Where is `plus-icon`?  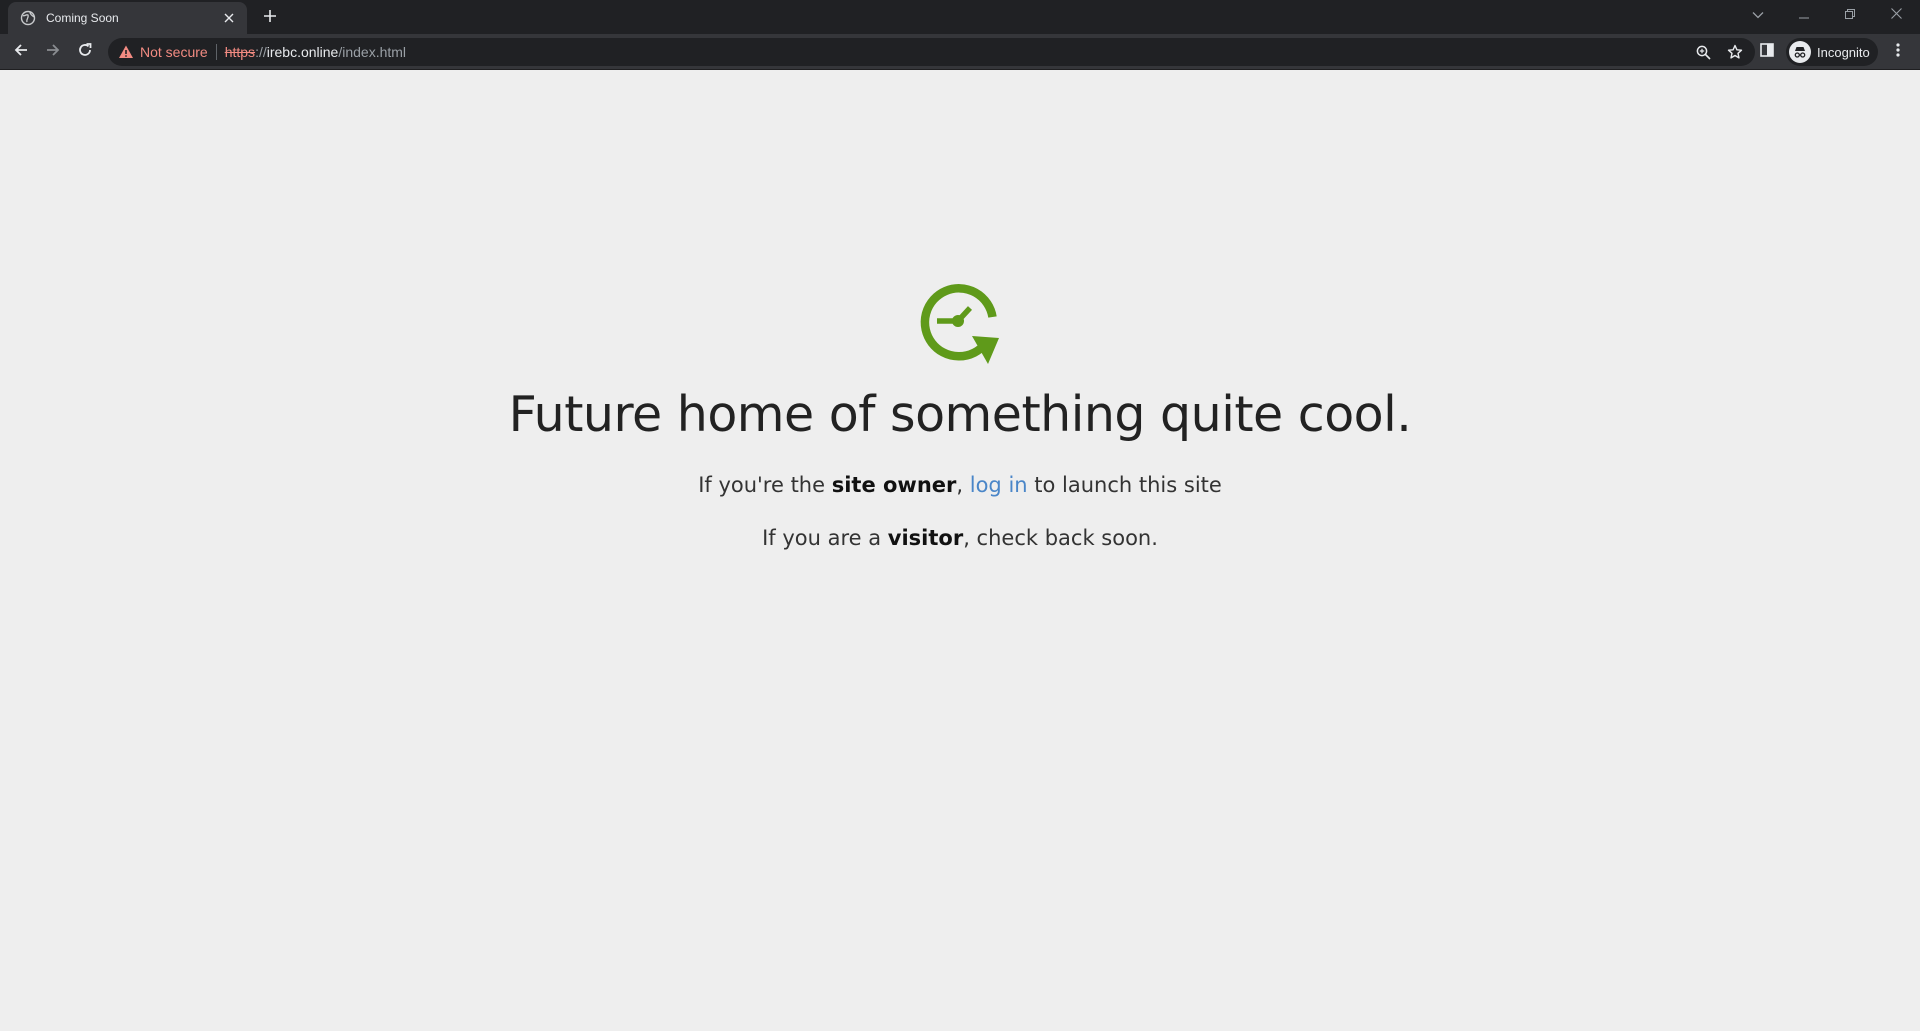
plus-icon is located at coordinates (270, 18).